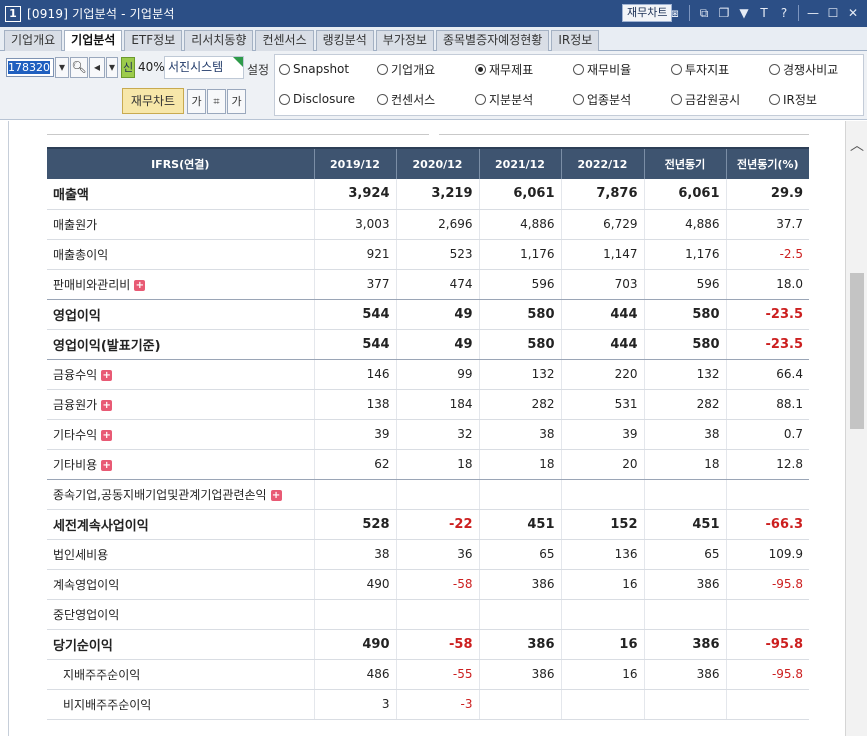  I want to click on tab-7: 종목별증자예정현황, so click(492, 40).